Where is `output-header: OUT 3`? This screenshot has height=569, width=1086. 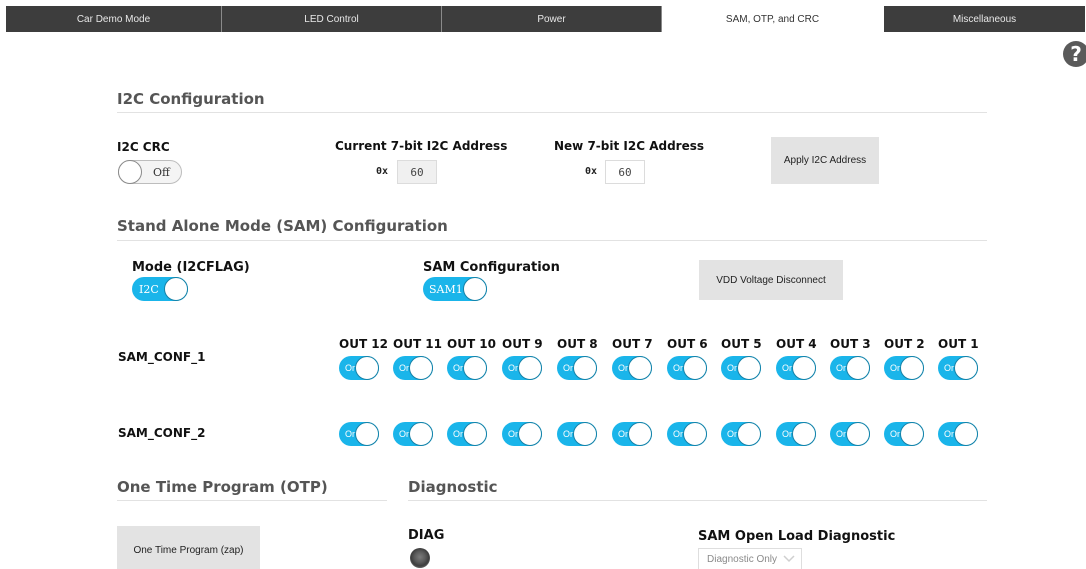 output-header: OUT 3 is located at coordinates (850, 344).